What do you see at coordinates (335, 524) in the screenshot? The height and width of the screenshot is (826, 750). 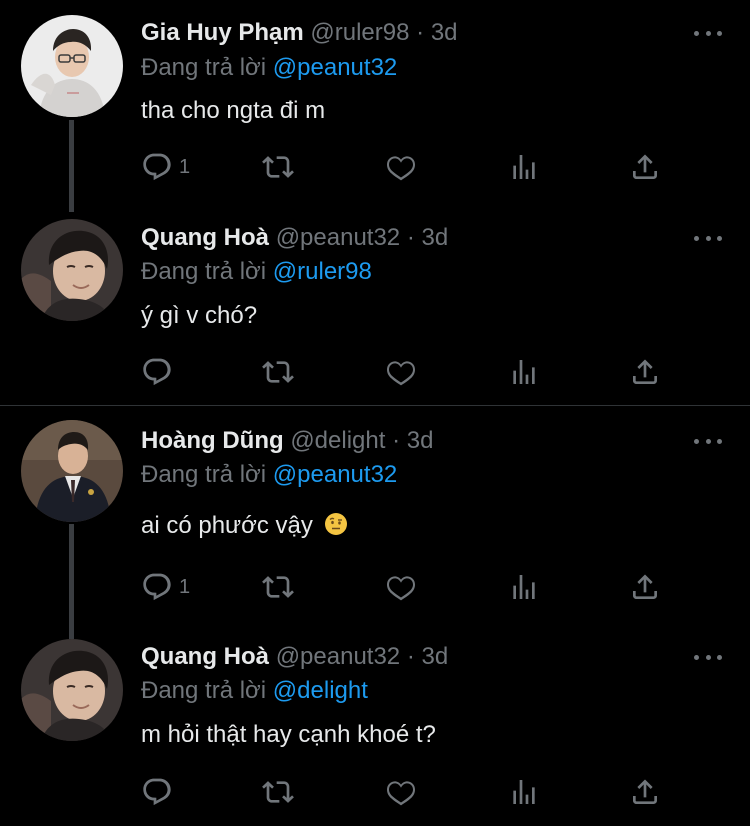 I see `raised-eyebrow-emoji` at bounding box center [335, 524].